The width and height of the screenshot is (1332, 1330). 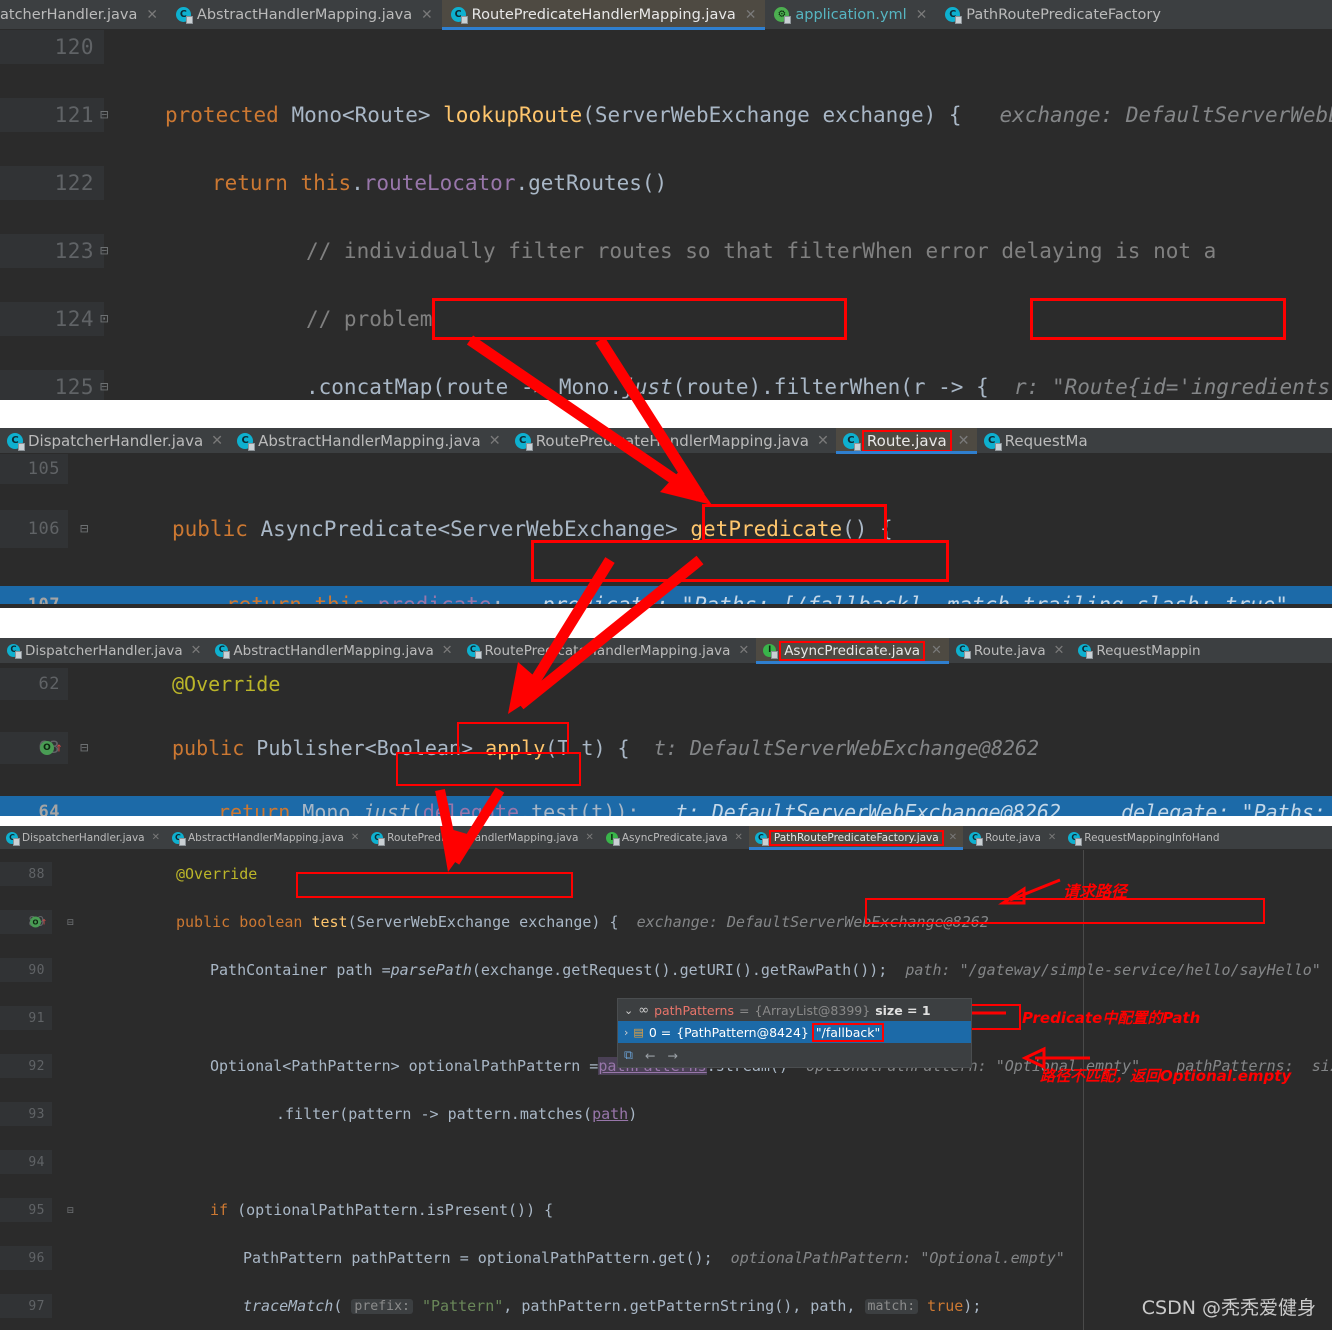 What do you see at coordinates (794, 1055) in the screenshot?
I see `debug-popup-toolbar: ⧉ ← →` at bounding box center [794, 1055].